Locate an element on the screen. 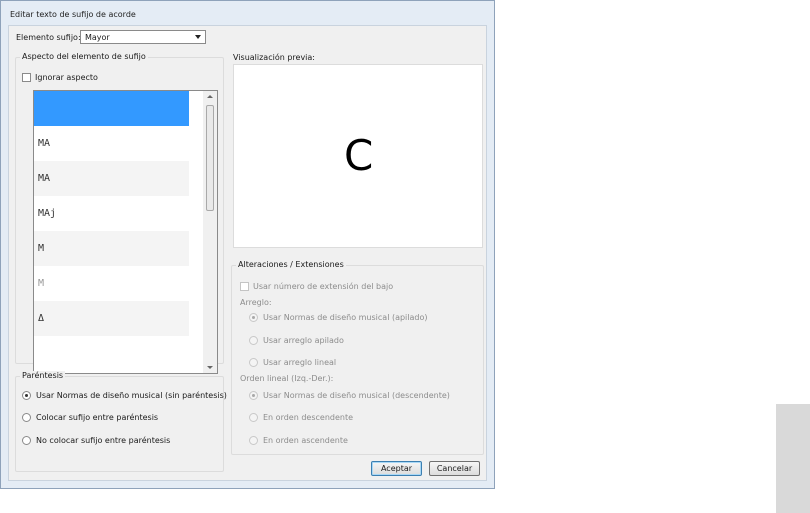 The width and height of the screenshot is (810, 513). arrangement-stacked-label: Usar arreglo apilado is located at coordinates (303, 340).